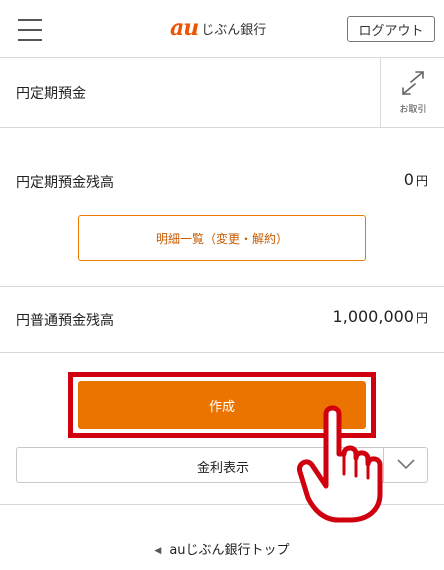 Image resolution: width=444 pixels, height=570 pixels. What do you see at coordinates (339, 464) in the screenshot?
I see `pointing-hand-icon` at bounding box center [339, 464].